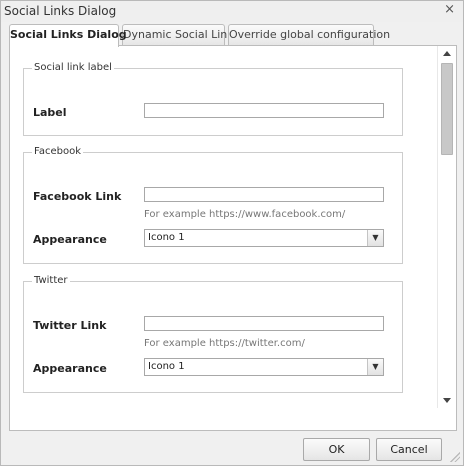 The width and height of the screenshot is (464, 466). Describe the element at coordinates (446, 227) in the screenshot. I see `vertical-scrollbar` at that location.